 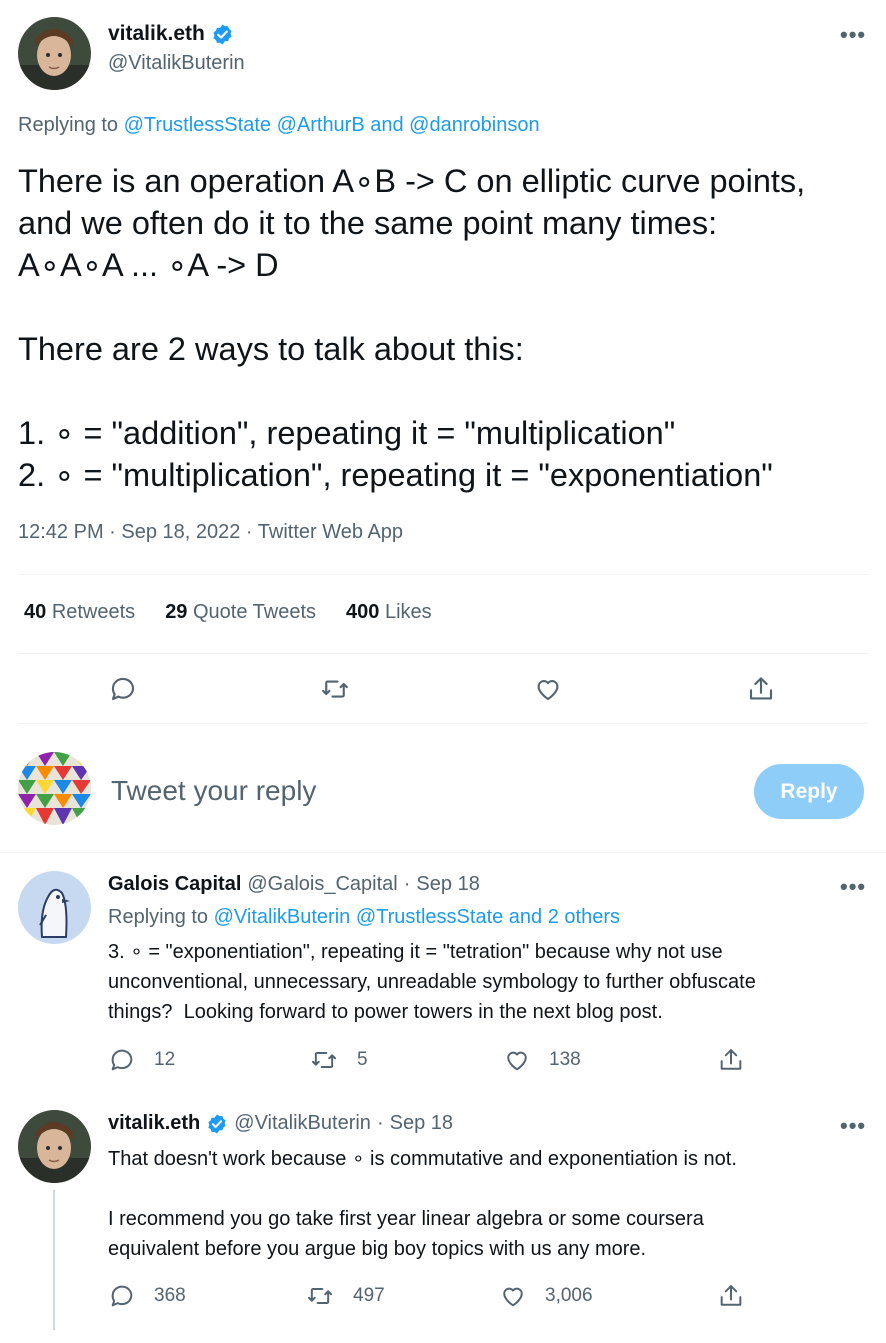 What do you see at coordinates (54, 1260) in the screenshot?
I see `thread-line` at bounding box center [54, 1260].